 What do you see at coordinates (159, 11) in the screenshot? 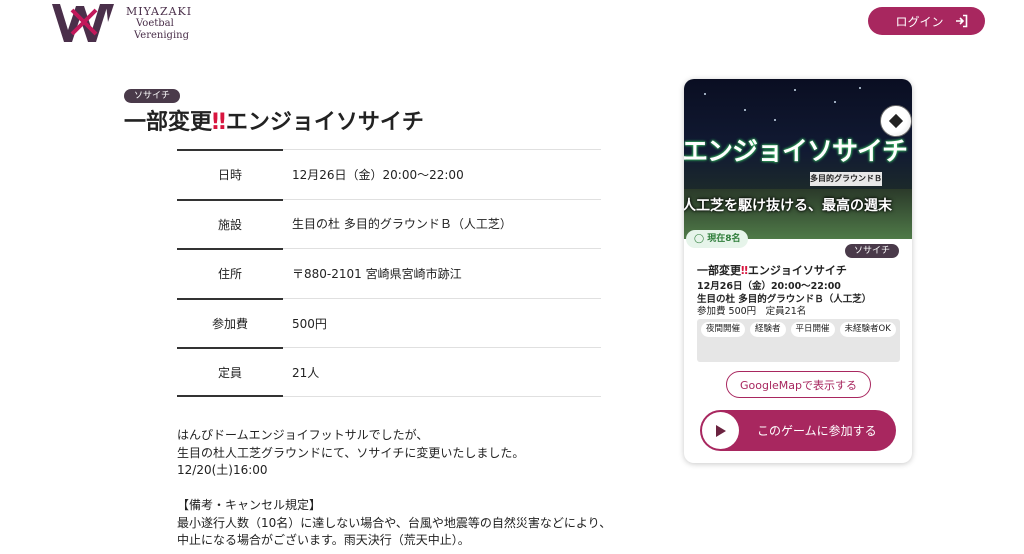
I see `logo-line-1: MIYAZAKI` at bounding box center [159, 11].